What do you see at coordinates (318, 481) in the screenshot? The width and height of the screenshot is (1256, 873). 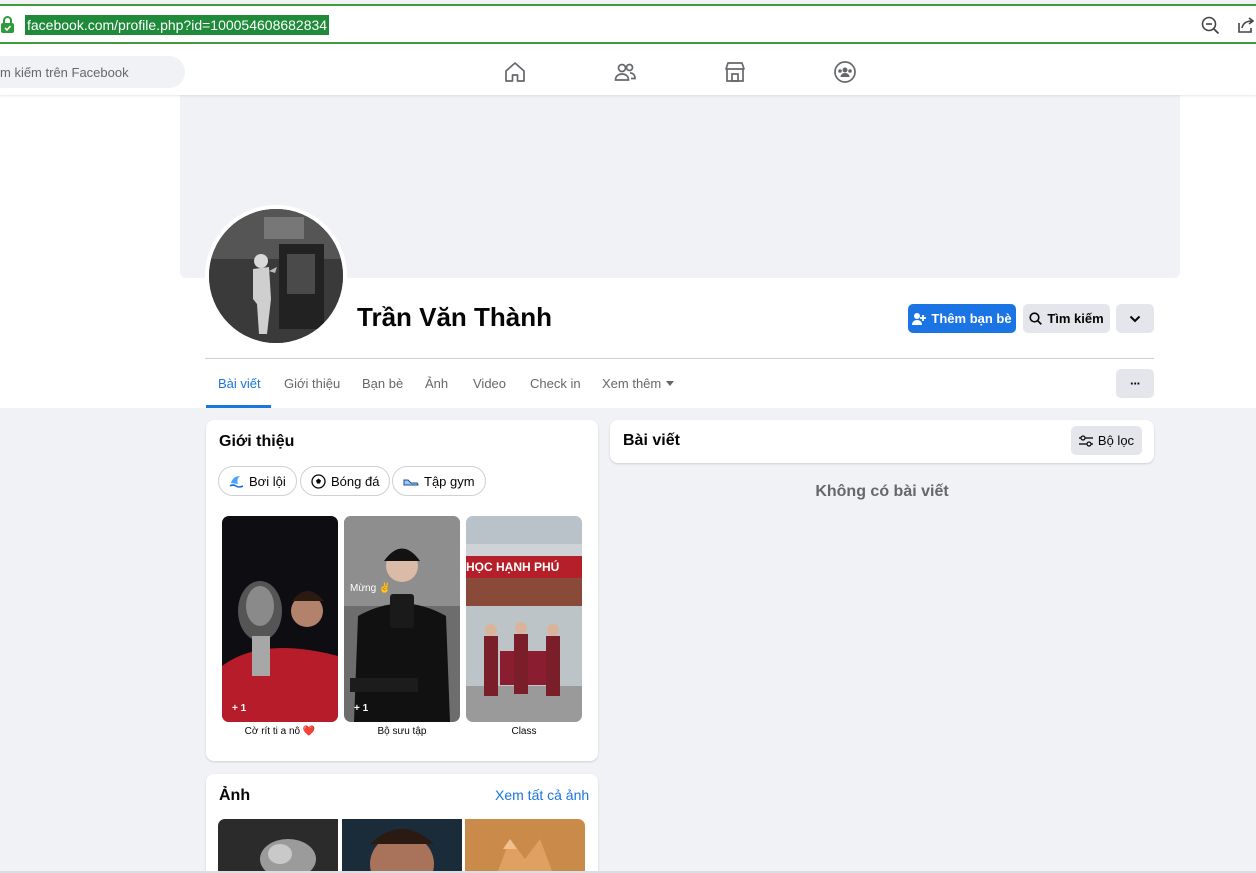 I see `soccer-ball-icon` at bounding box center [318, 481].